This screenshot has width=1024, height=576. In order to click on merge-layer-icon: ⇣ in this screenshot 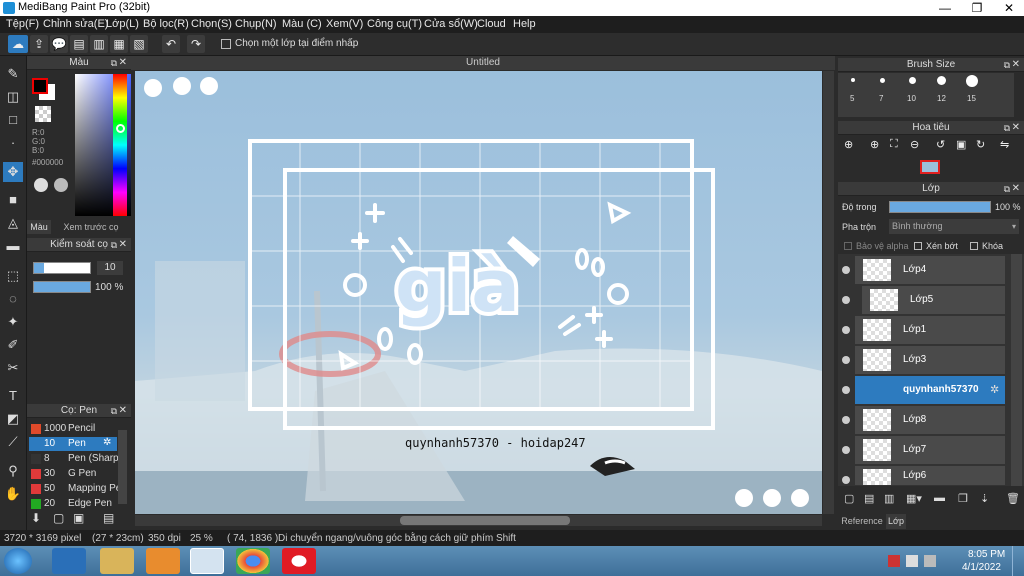, I will do `click(984, 498)`.